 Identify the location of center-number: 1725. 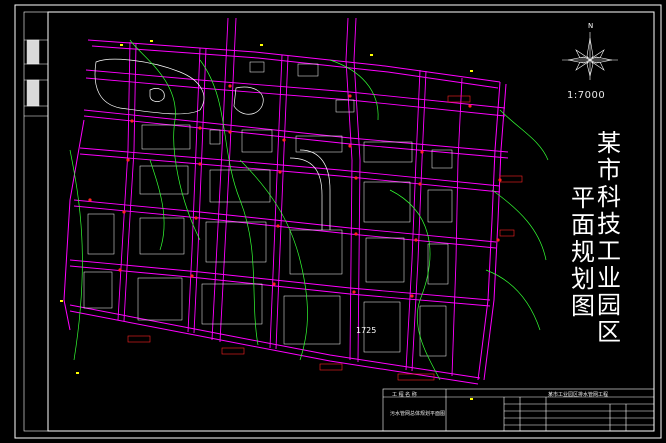
(366, 330).